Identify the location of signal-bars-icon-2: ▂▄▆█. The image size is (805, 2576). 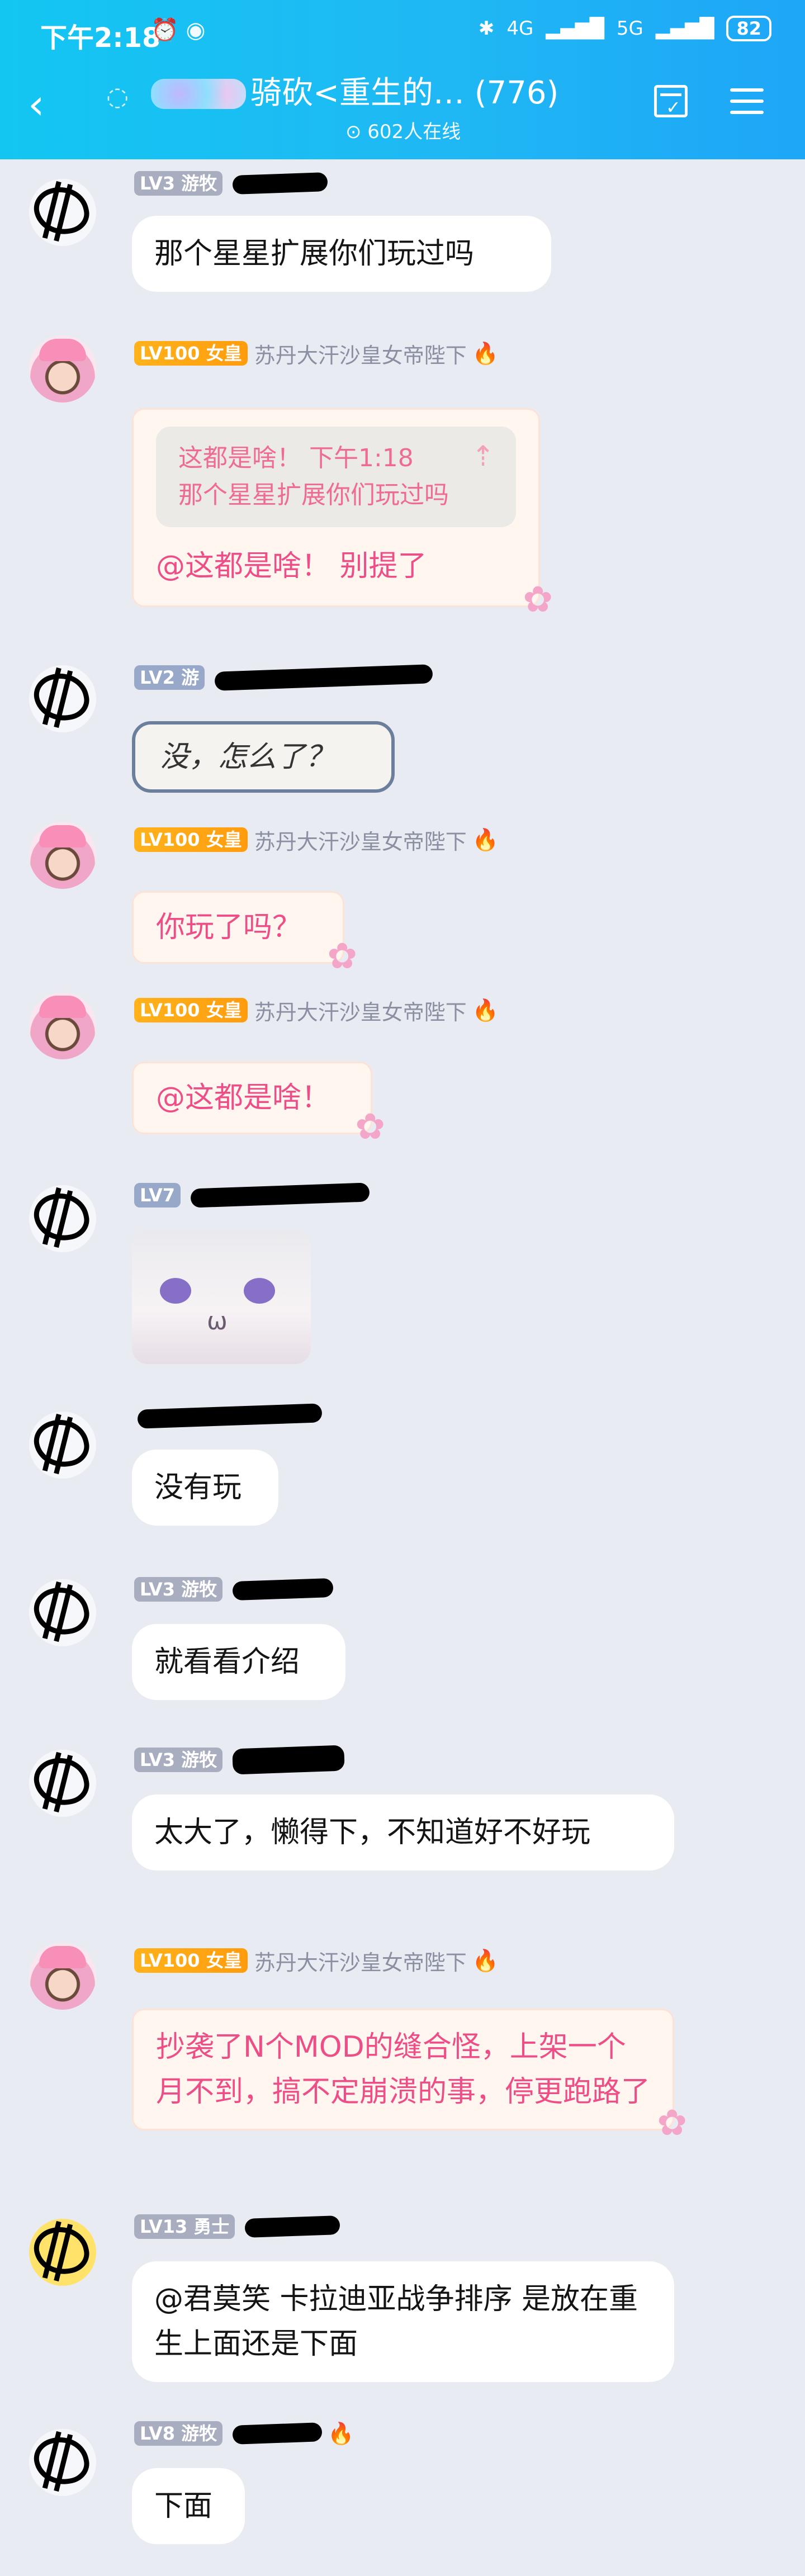
(684, 29).